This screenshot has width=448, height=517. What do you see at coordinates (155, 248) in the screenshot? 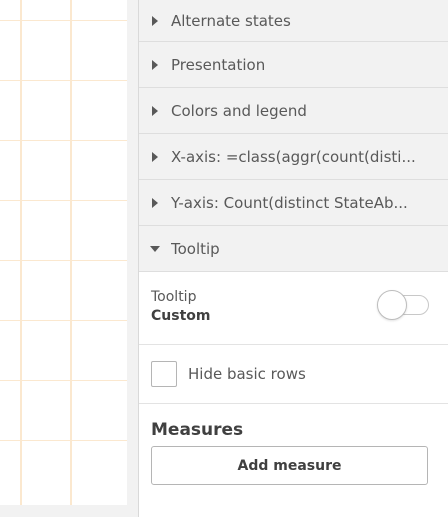
I see `caret-down-icon` at bounding box center [155, 248].